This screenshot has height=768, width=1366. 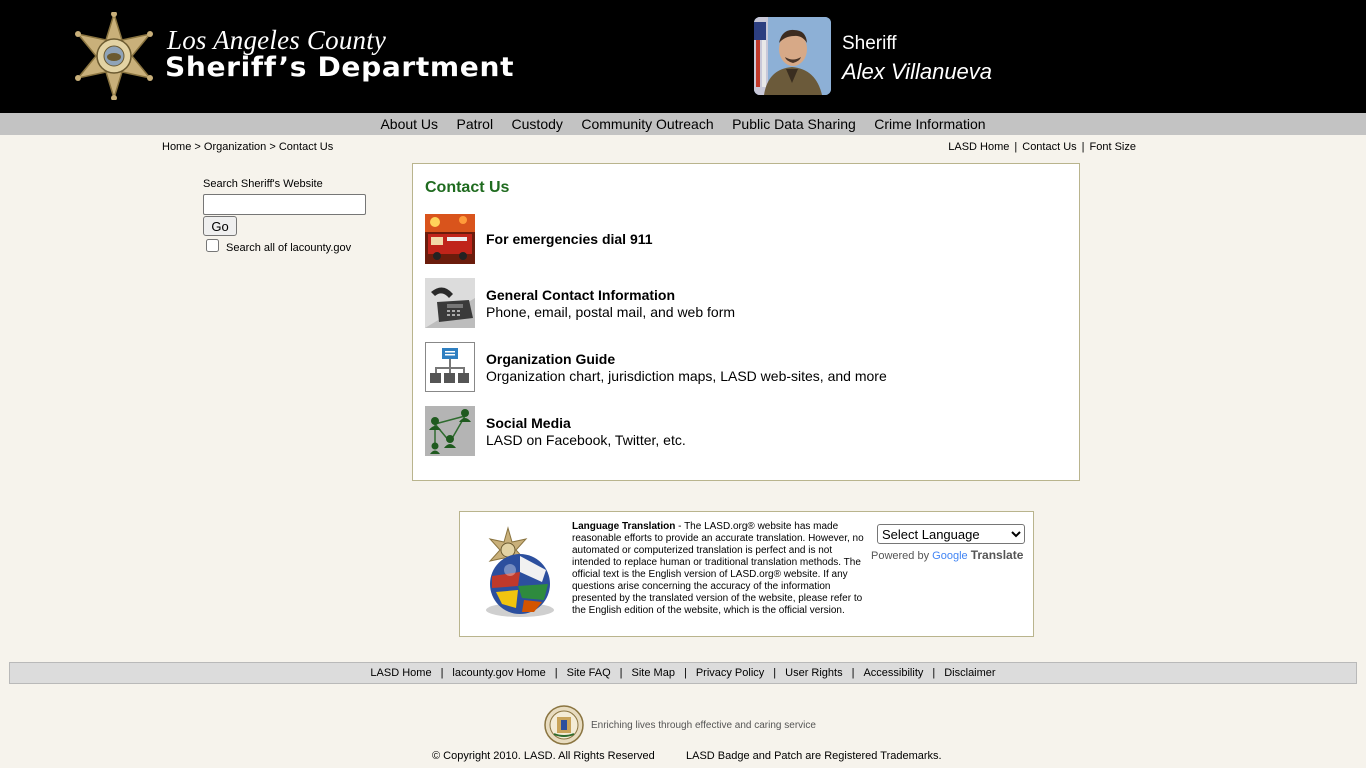 I want to click on county-seal-icon, so click(x=564, y=725).